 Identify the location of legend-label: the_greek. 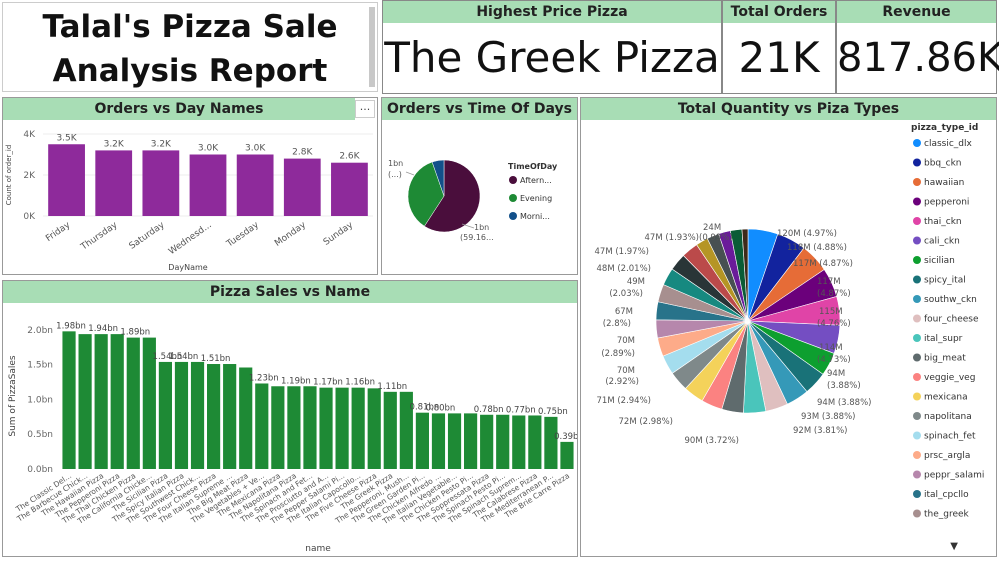
(947, 515).